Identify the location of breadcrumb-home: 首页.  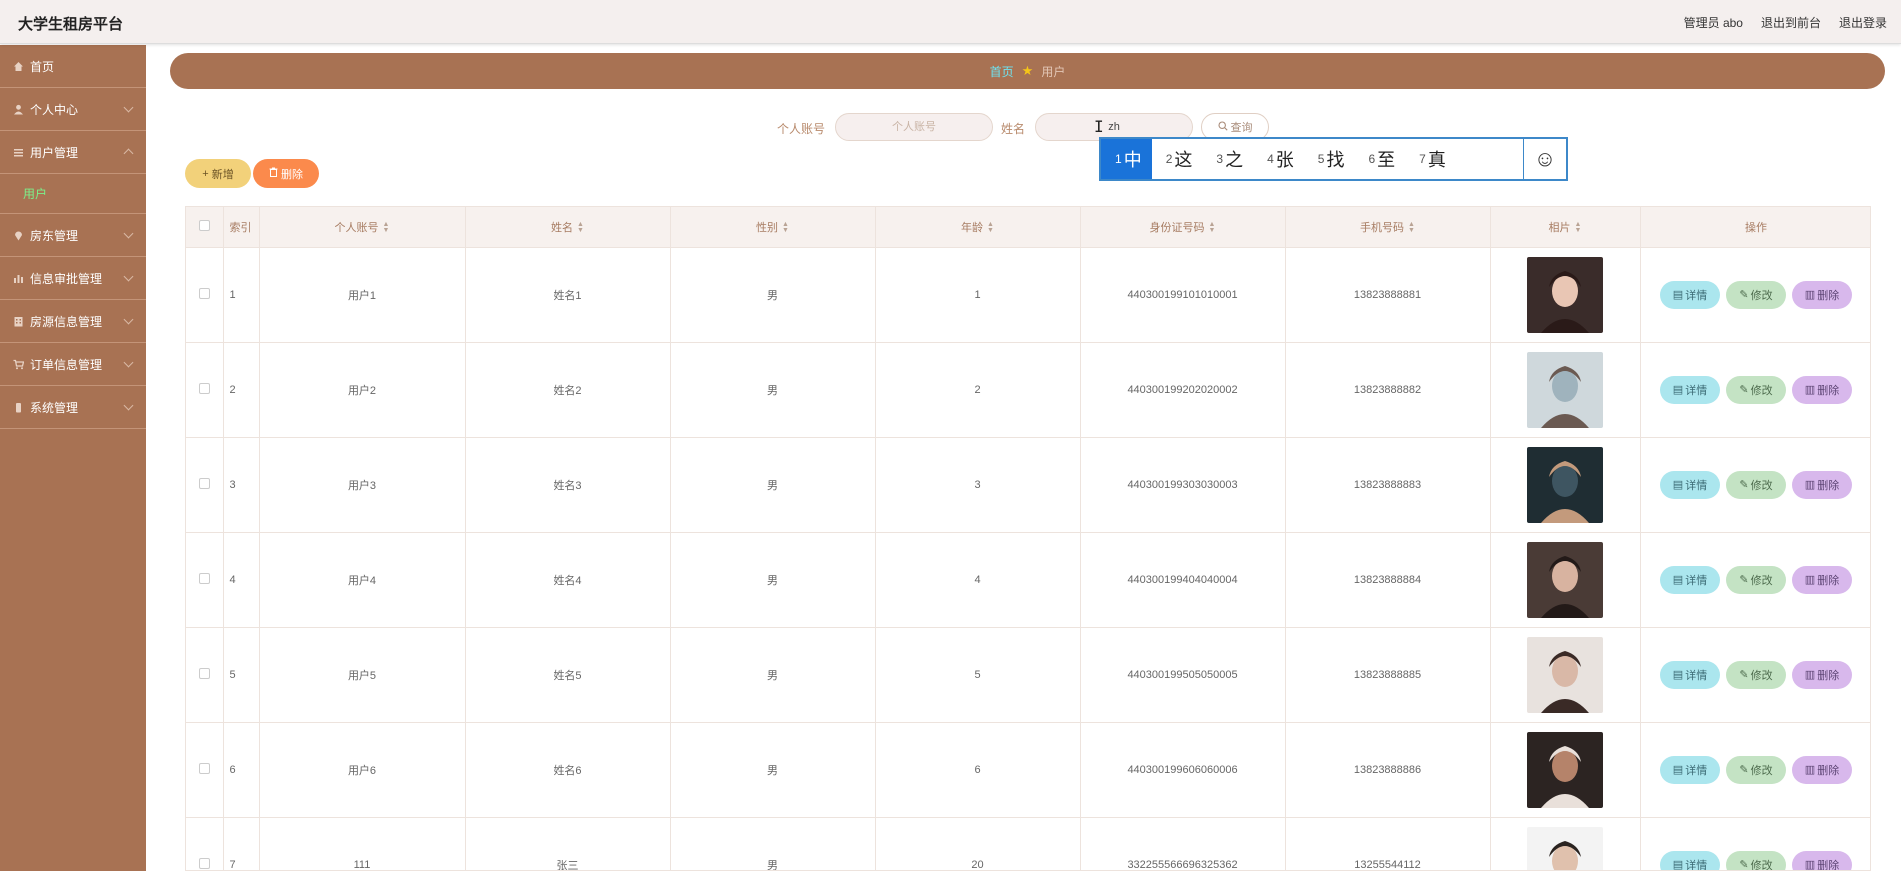
(1002, 71).